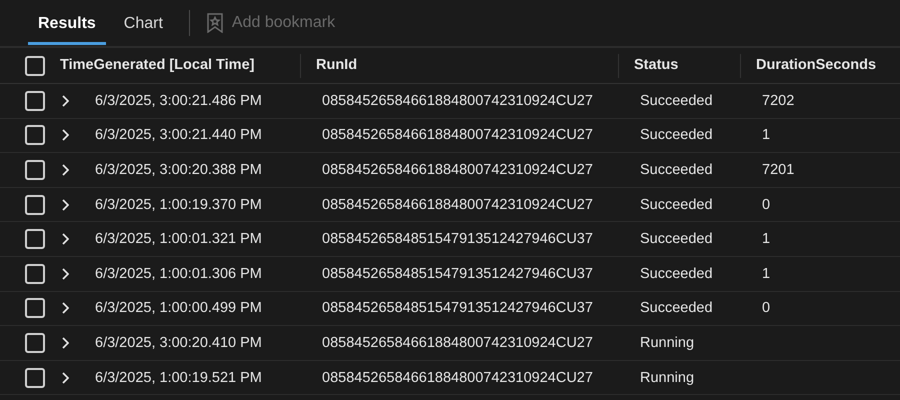 This screenshot has width=900, height=400. Describe the element at coordinates (67, 25) in the screenshot. I see `tab: Results` at that location.